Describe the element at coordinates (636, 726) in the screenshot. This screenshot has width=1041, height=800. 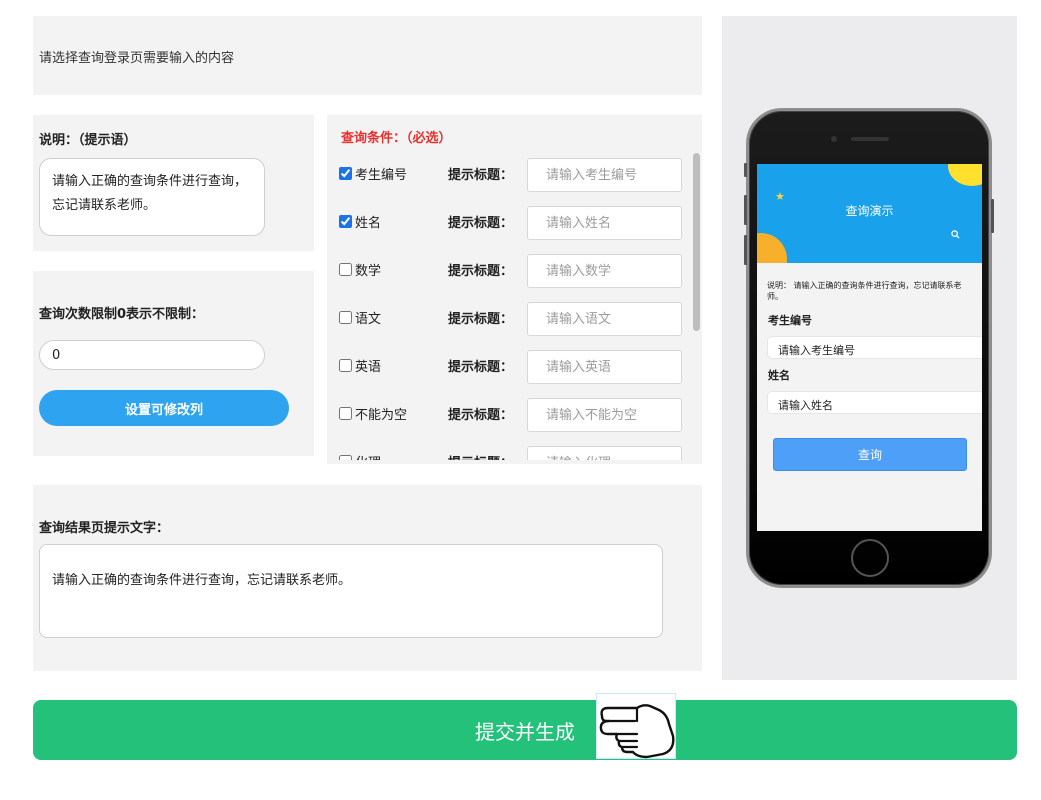
I see `hand-pointer-icon` at that location.